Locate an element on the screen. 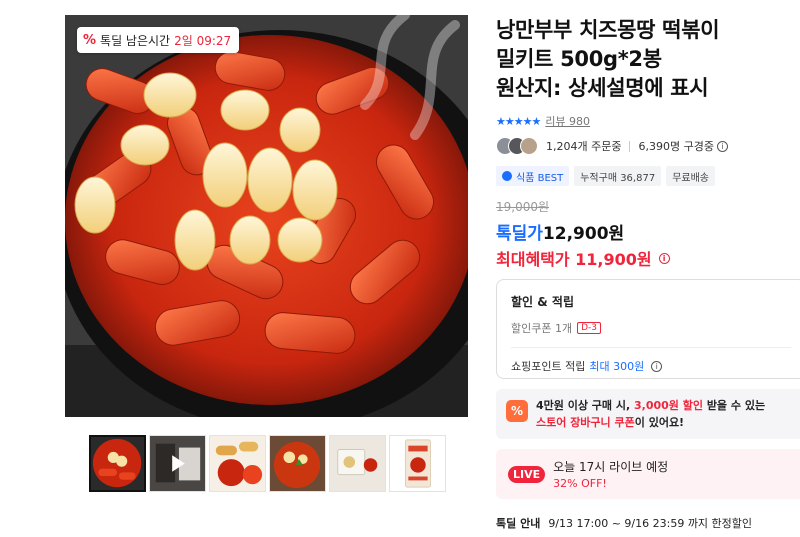 This screenshot has width=800, height=537. package-thumb-image is located at coordinates (357, 463).